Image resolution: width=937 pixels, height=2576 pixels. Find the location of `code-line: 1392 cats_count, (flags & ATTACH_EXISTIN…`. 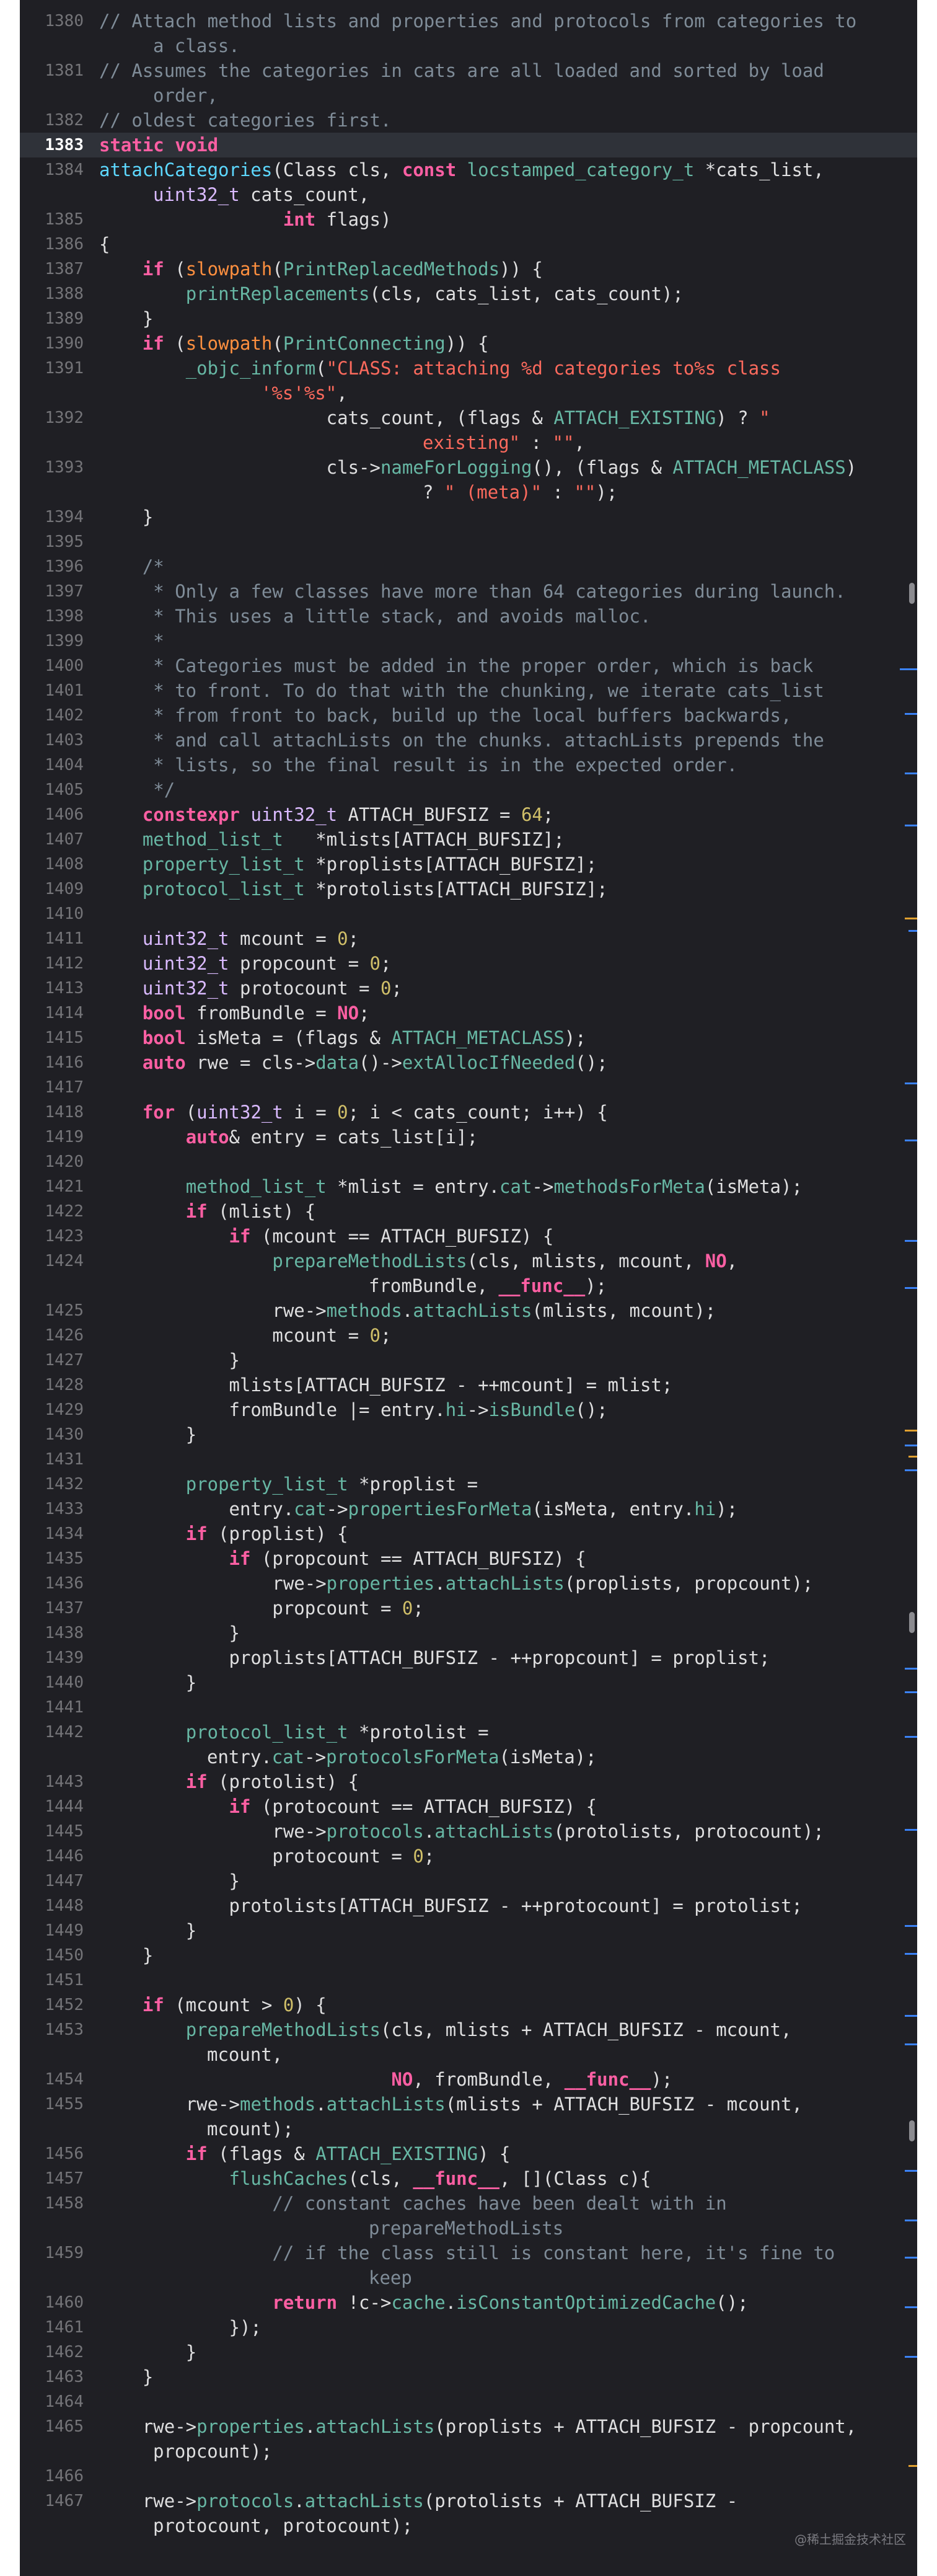

code-line: 1392 cats_count, (flags & ATTACH_EXISTIN… is located at coordinates (468, 430).